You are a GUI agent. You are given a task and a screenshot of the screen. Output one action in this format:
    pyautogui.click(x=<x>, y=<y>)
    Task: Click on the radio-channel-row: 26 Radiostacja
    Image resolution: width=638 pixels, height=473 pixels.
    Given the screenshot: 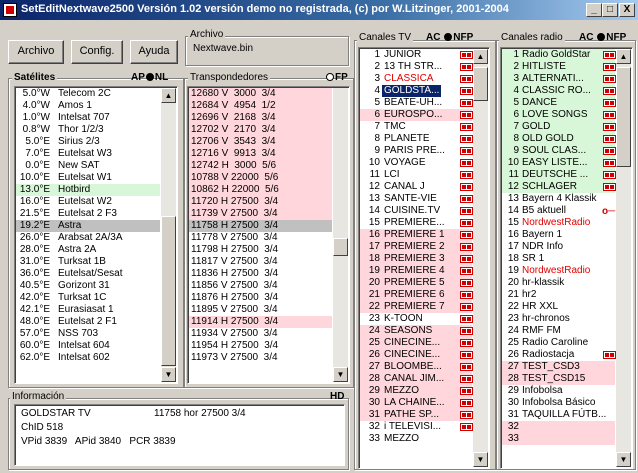 What is the action you would take?
    pyautogui.click(x=559, y=355)
    